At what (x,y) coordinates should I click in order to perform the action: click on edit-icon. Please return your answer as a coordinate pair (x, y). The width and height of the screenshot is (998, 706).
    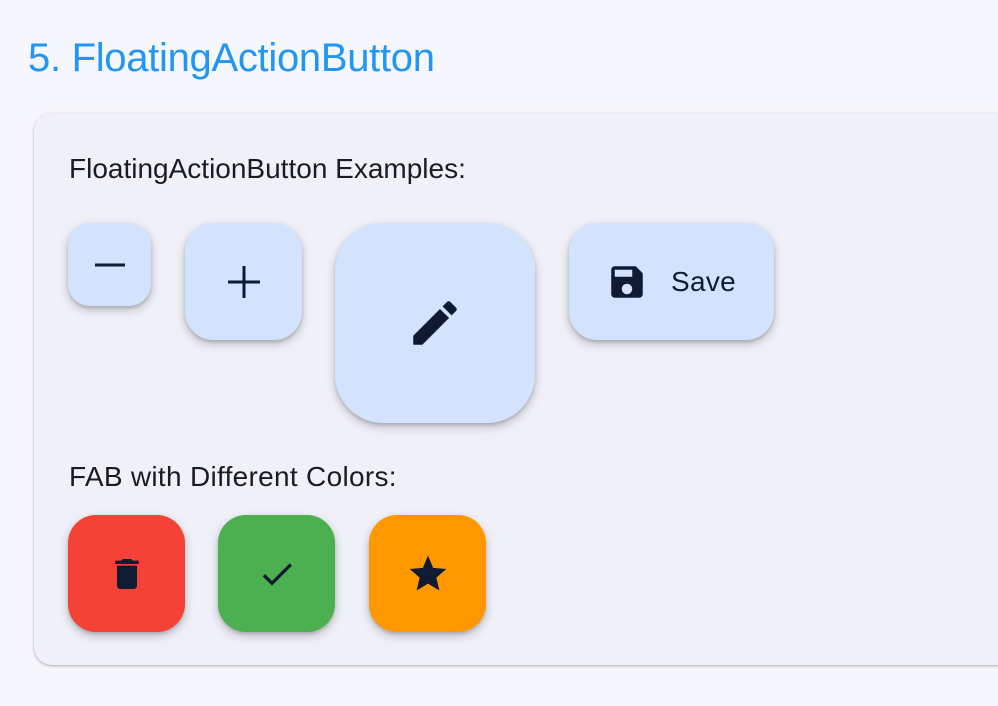
    Looking at the image, I should click on (435, 323).